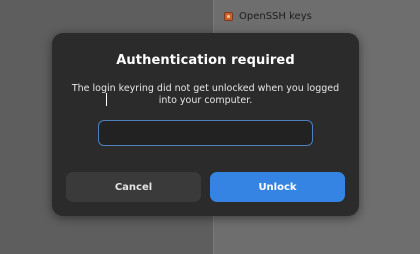  What do you see at coordinates (106, 99) in the screenshot?
I see `text-caret` at bounding box center [106, 99].